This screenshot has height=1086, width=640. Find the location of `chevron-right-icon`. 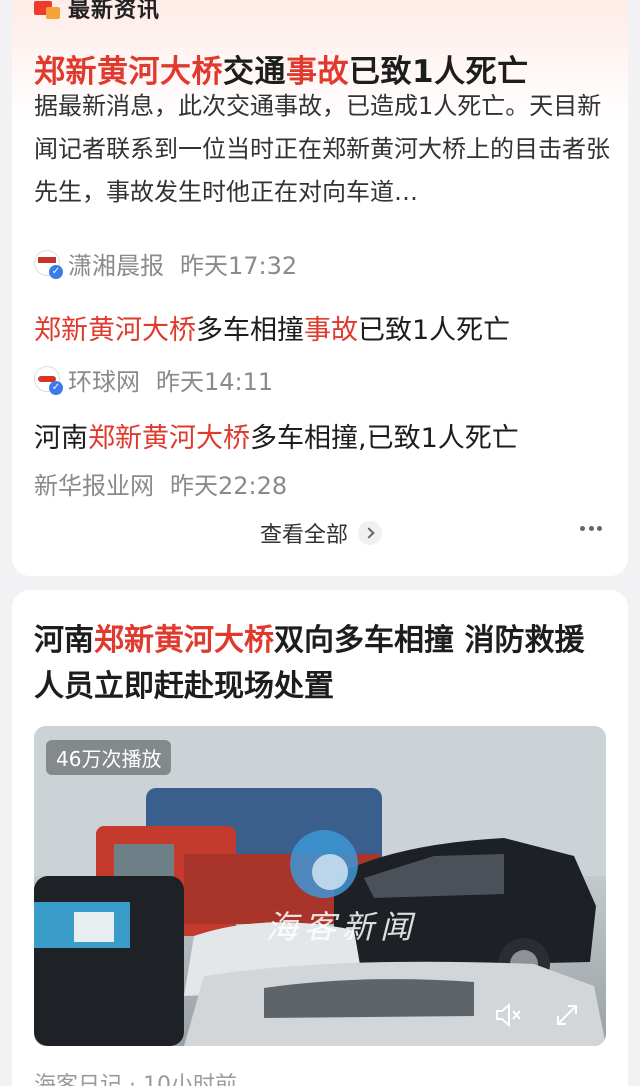

chevron-right-icon is located at coordinates (370, 533).